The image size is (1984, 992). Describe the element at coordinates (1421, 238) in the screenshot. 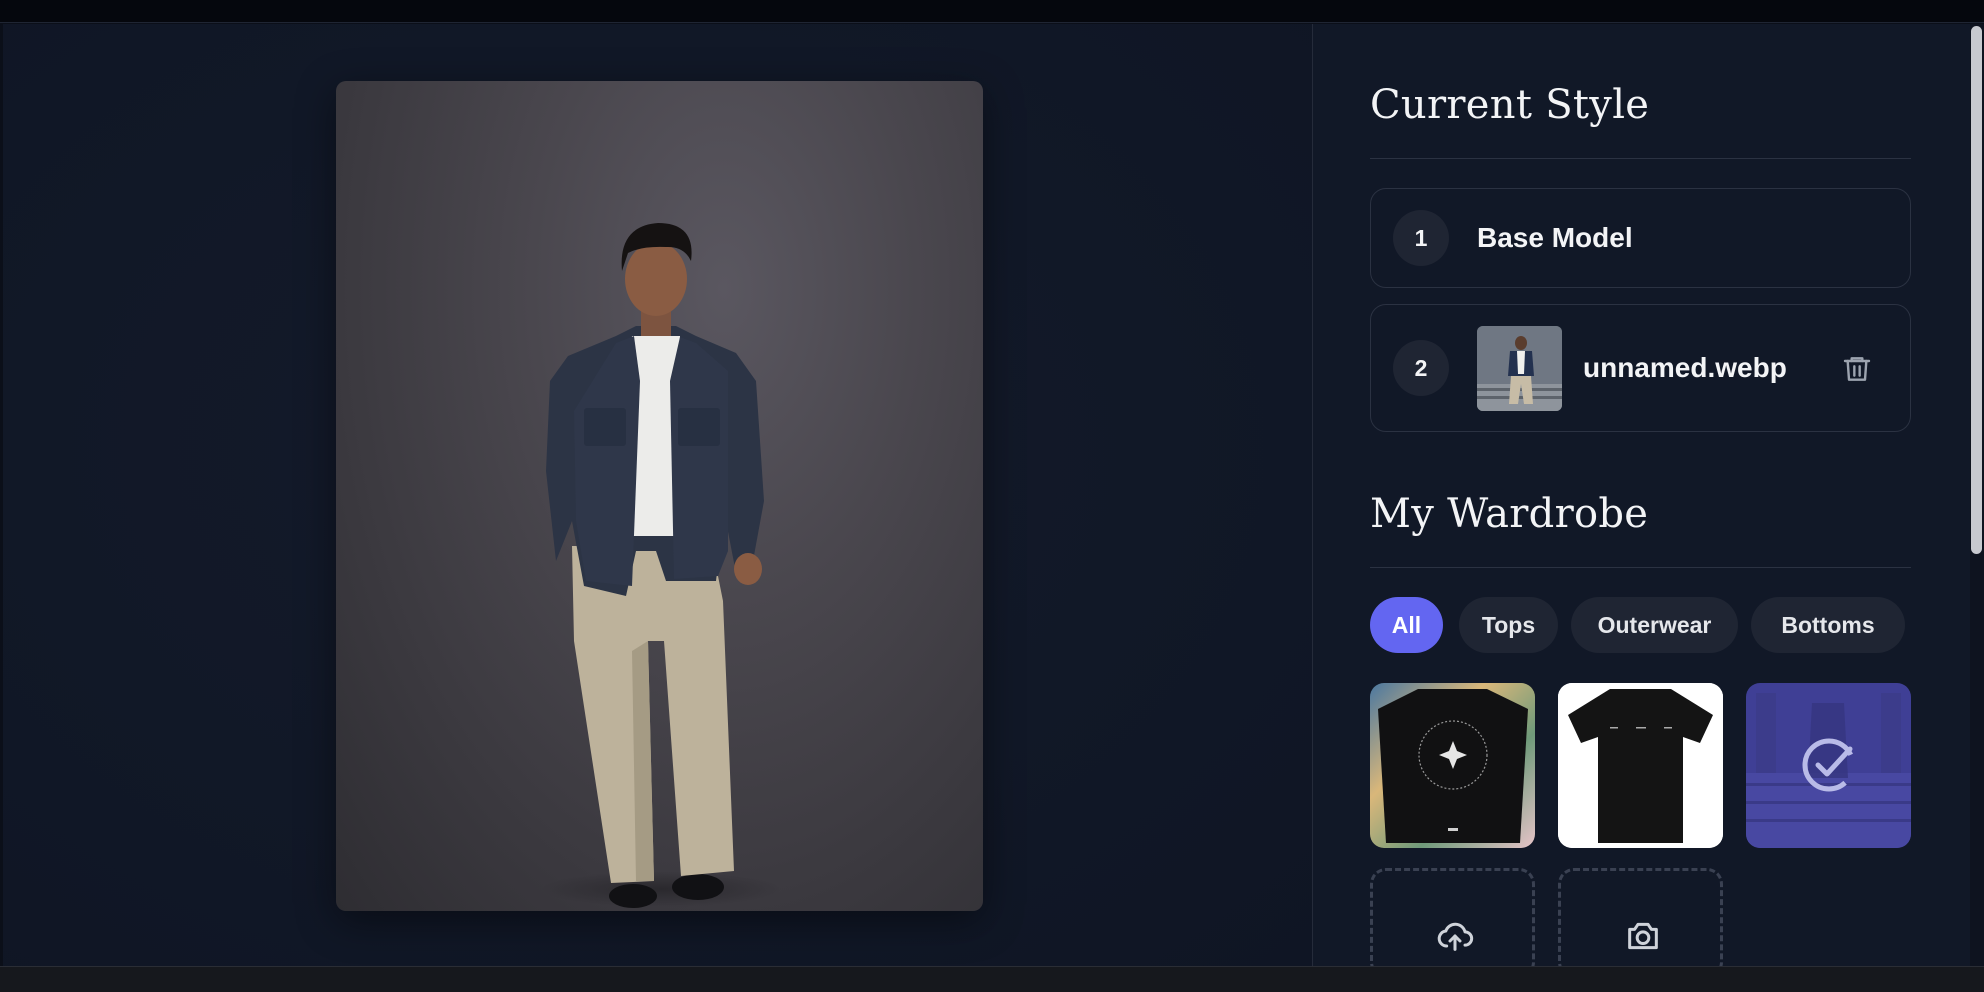

I see `layer-number-badge: 1` at that location.